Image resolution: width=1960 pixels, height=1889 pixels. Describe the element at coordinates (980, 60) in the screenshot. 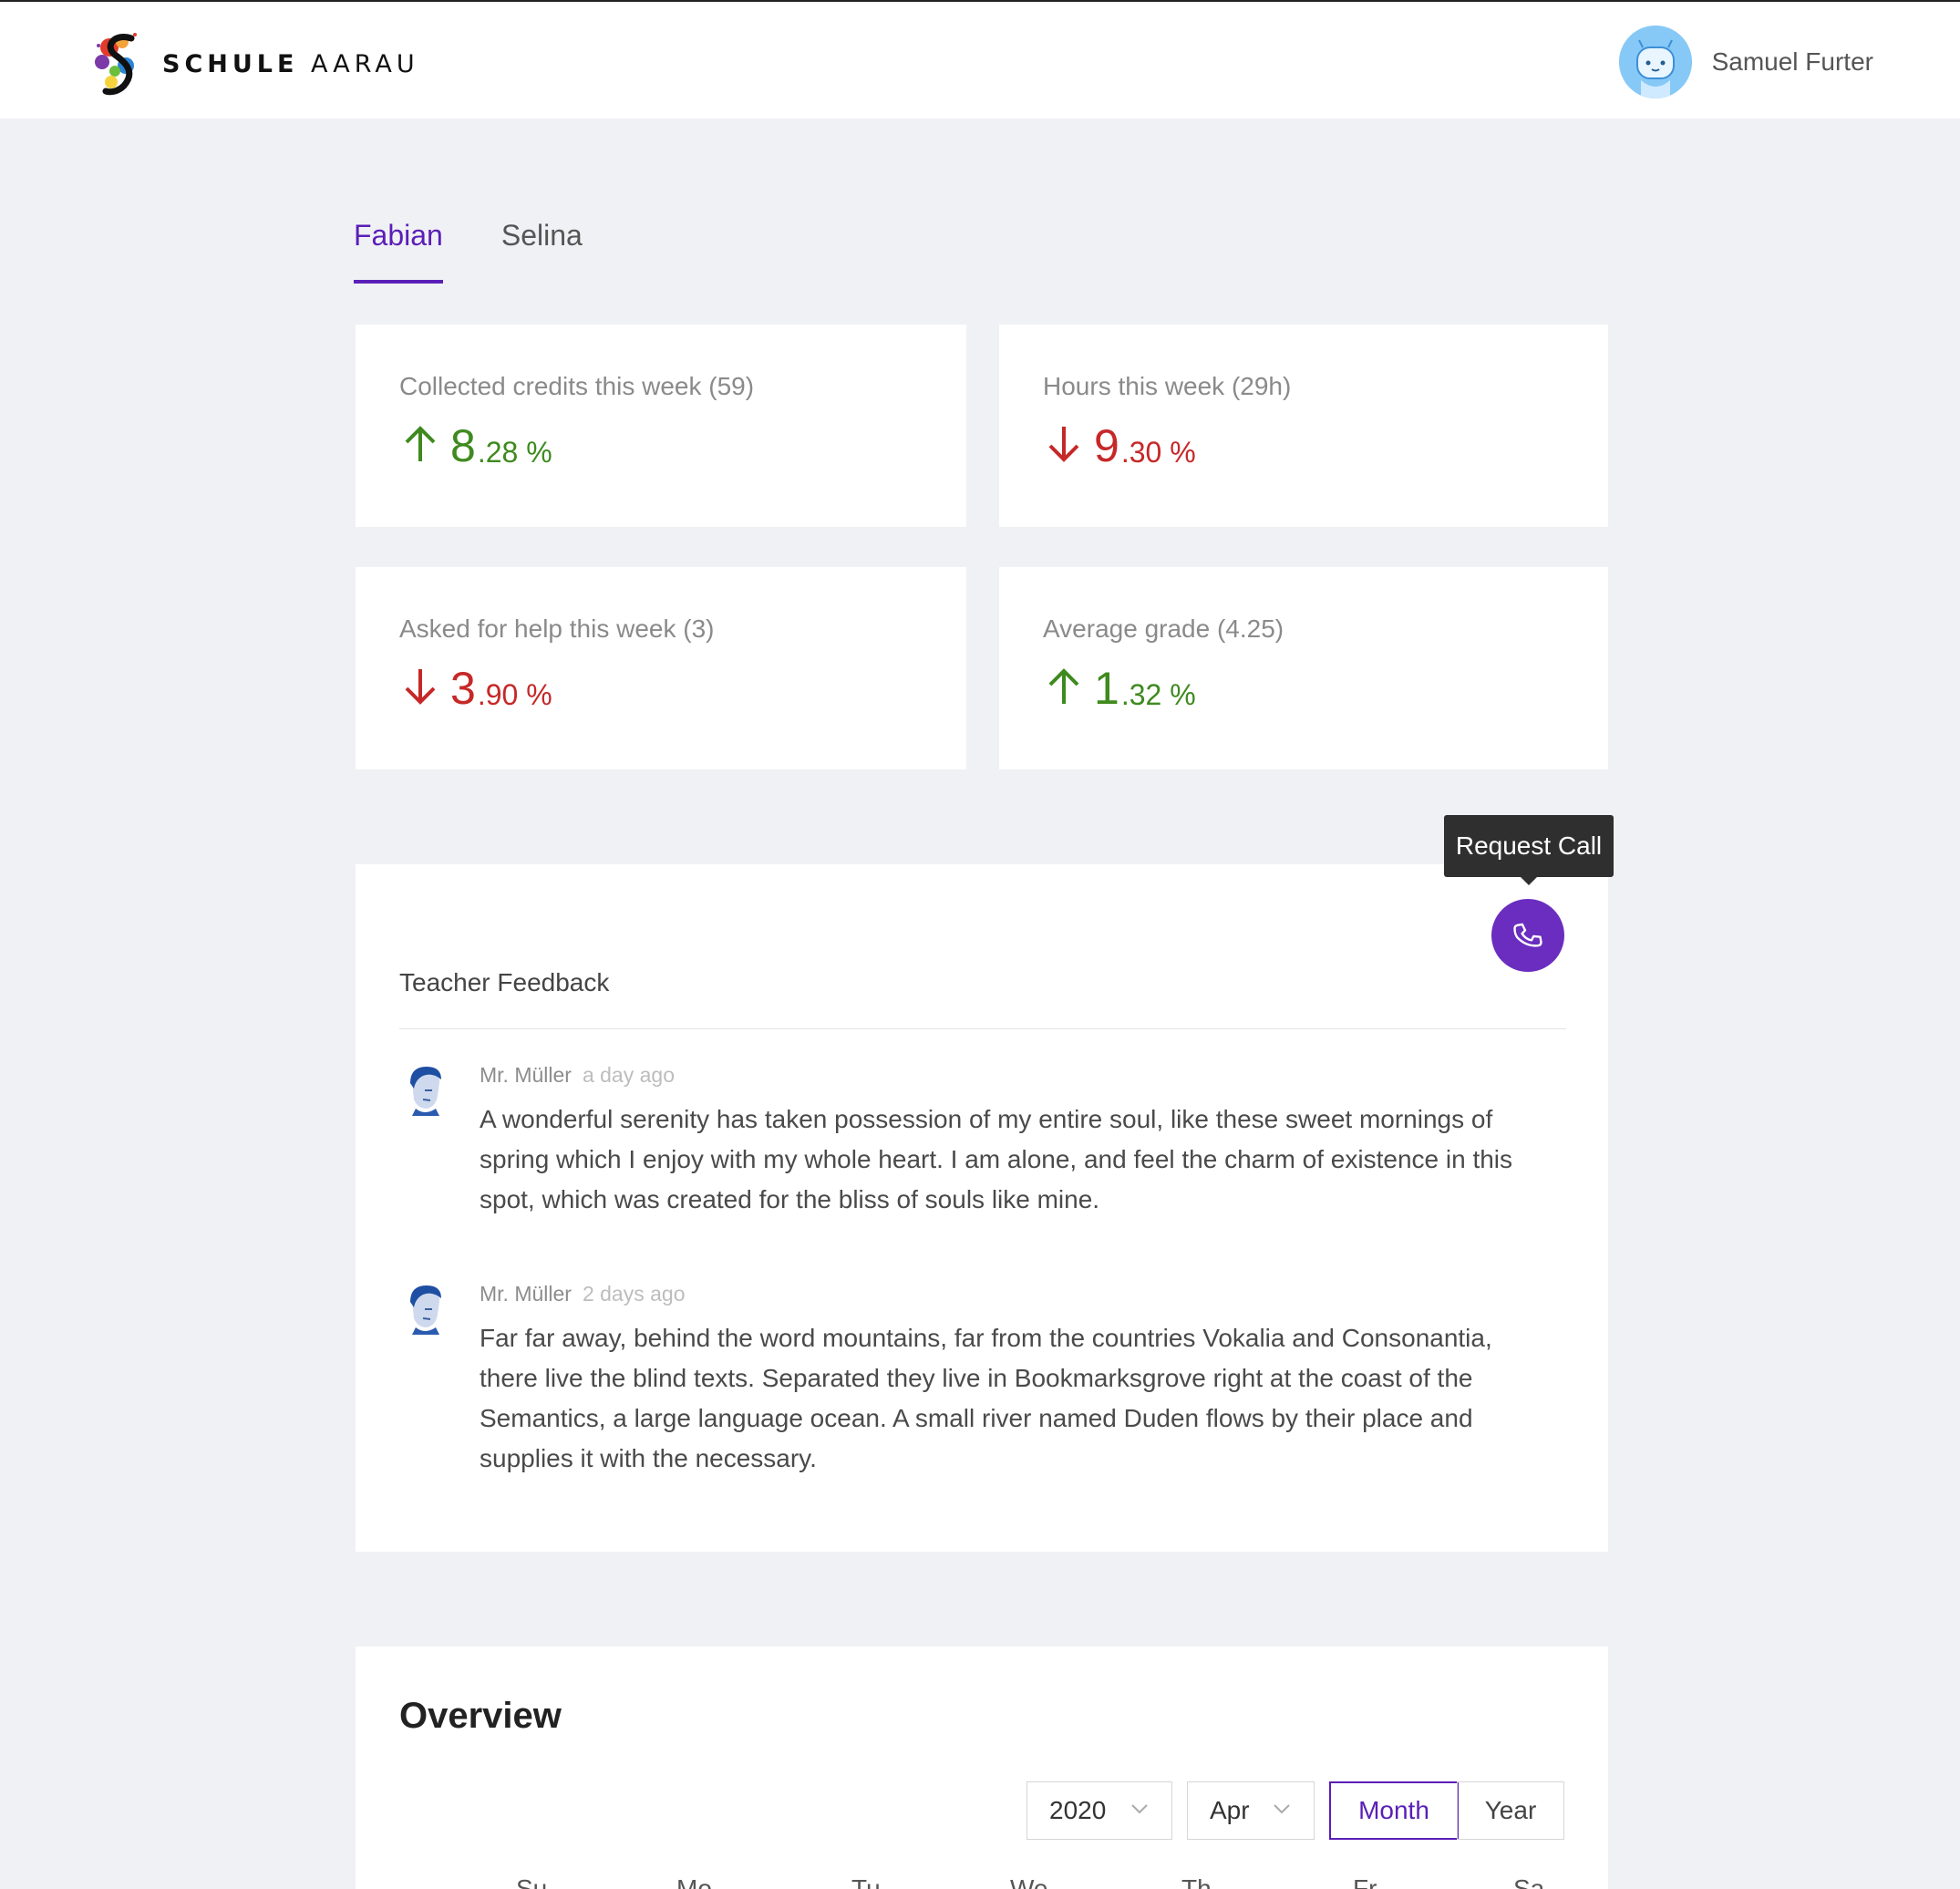

I see `top-header: SCHULE AARAU Samuel Furter` at that location.